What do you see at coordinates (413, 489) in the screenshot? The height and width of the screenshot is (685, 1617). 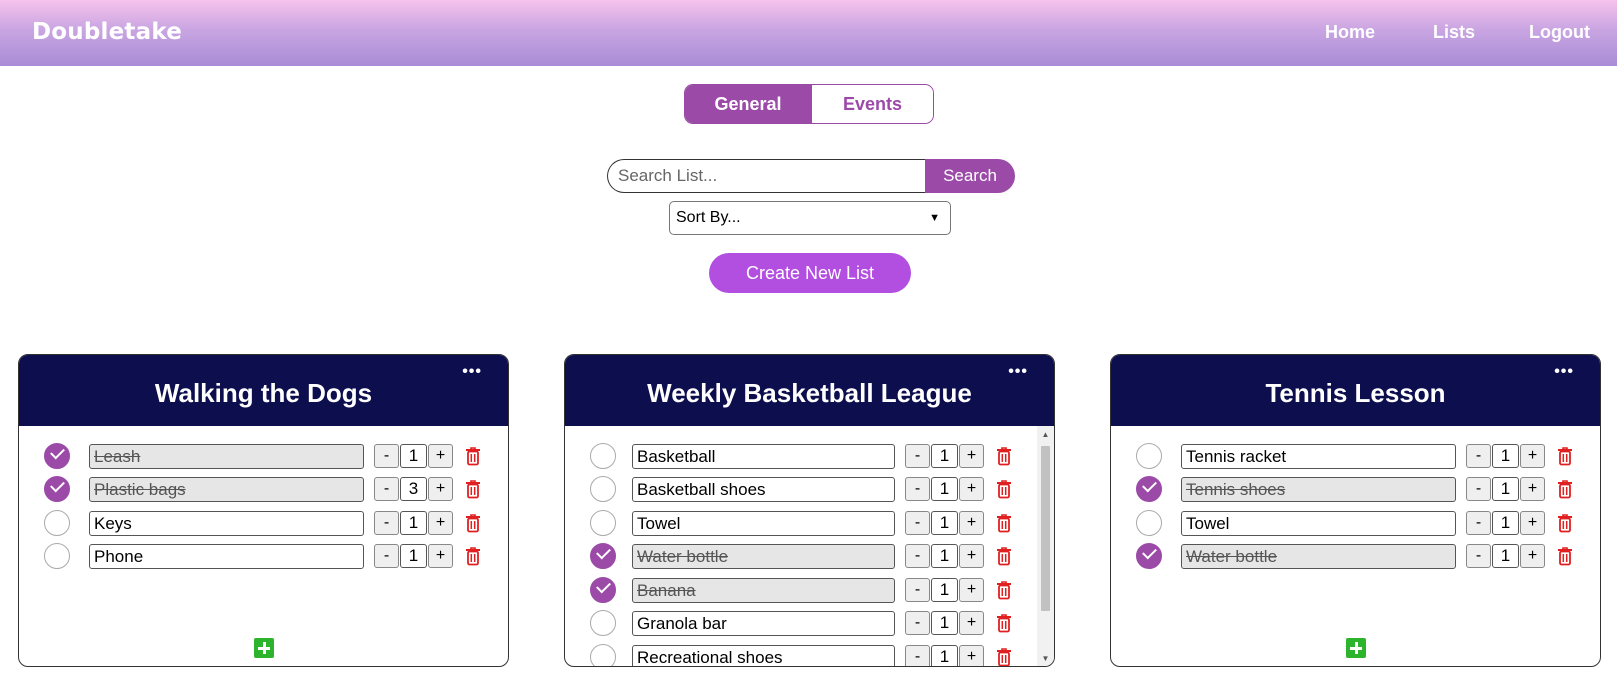 I see `quantity-value: 3` at bounding box center [413, 489].